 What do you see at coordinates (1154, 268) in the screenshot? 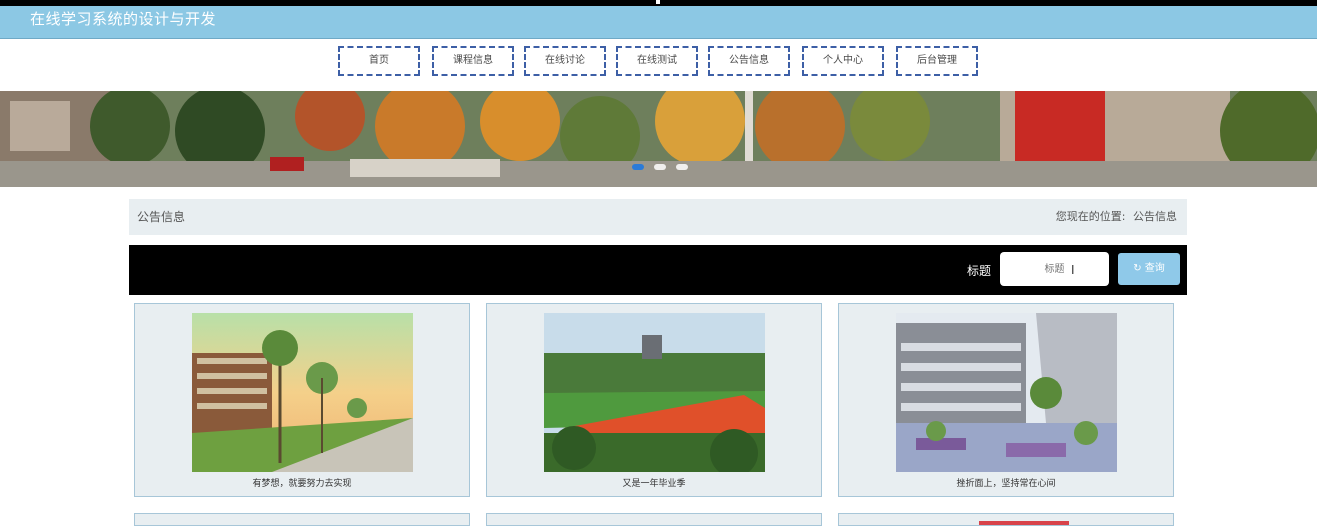
I see `search-button-label: 查询` at bounding box center [1154, 268].